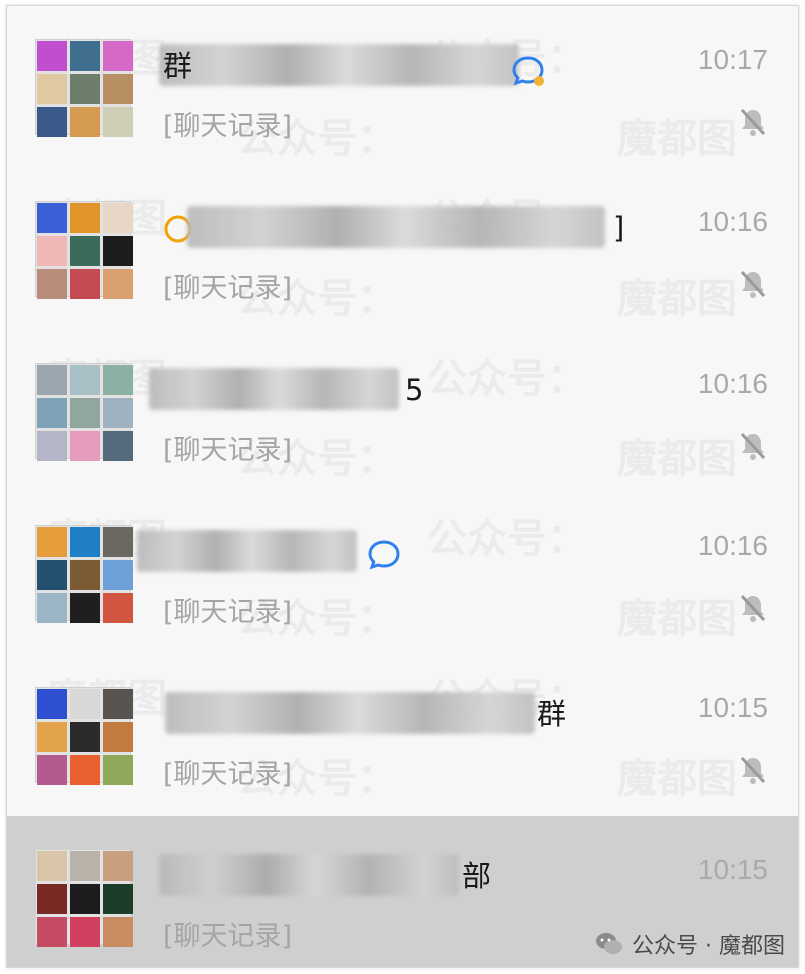 The height and width of the screenshot is (974, 805). I want to click on chat-name-fragment: 5, so click(414, 390).